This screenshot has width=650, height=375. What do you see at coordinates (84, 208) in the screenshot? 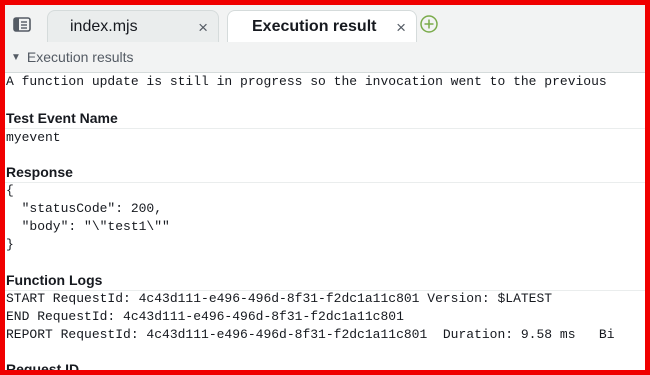
I see `response-line: "statusCode": 200,` at bounding box center [84, 208].